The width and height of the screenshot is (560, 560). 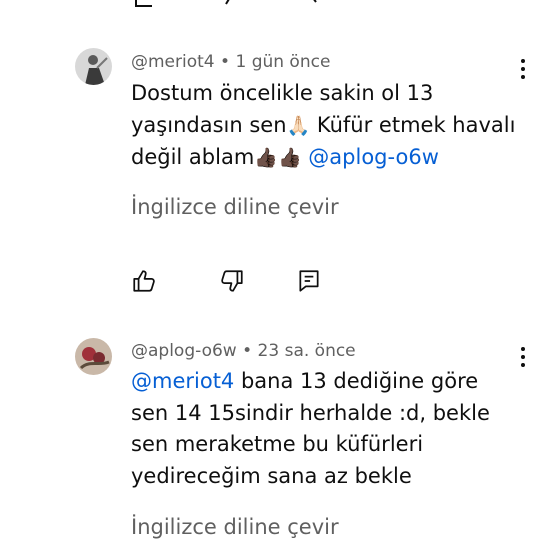 I want to click on comment-age: 1 gün önce, so click(x=282, y=62).